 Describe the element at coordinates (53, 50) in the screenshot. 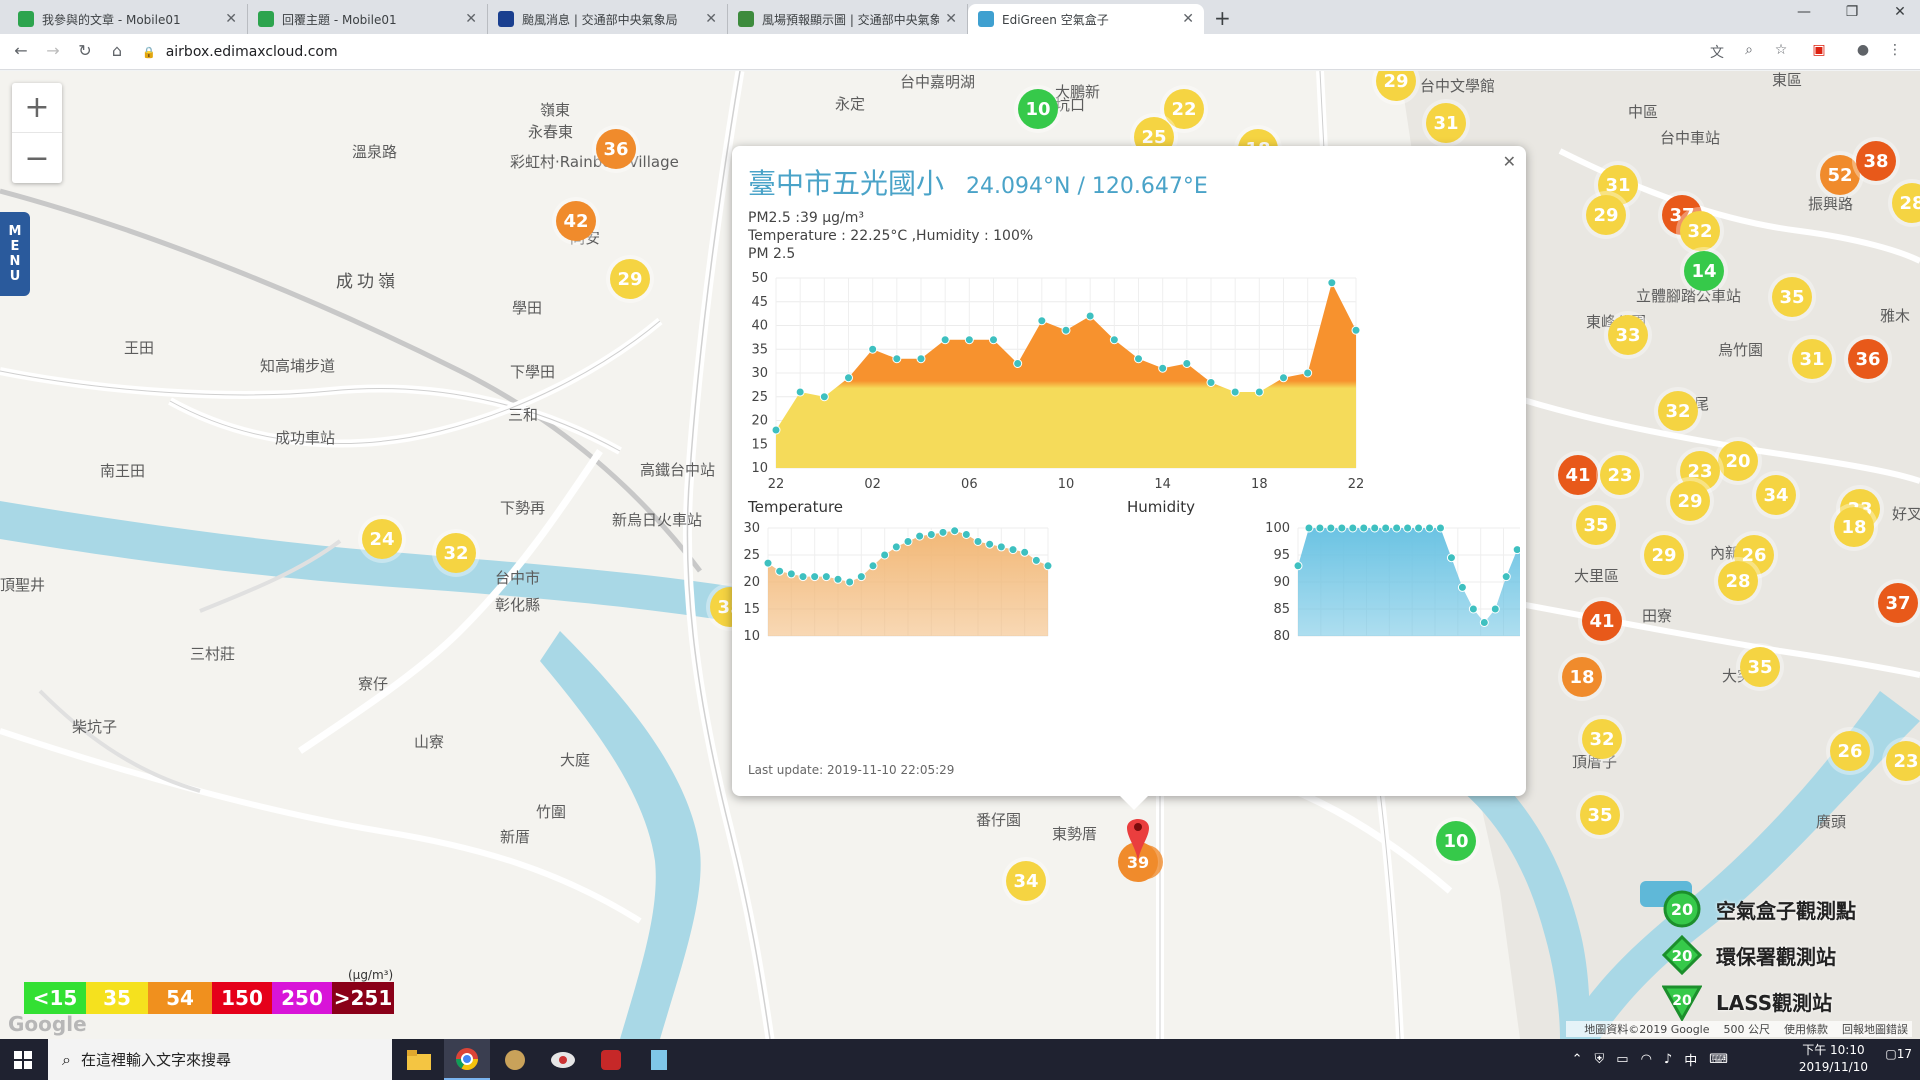

I see `forward-arrow-icon: →` at that location.